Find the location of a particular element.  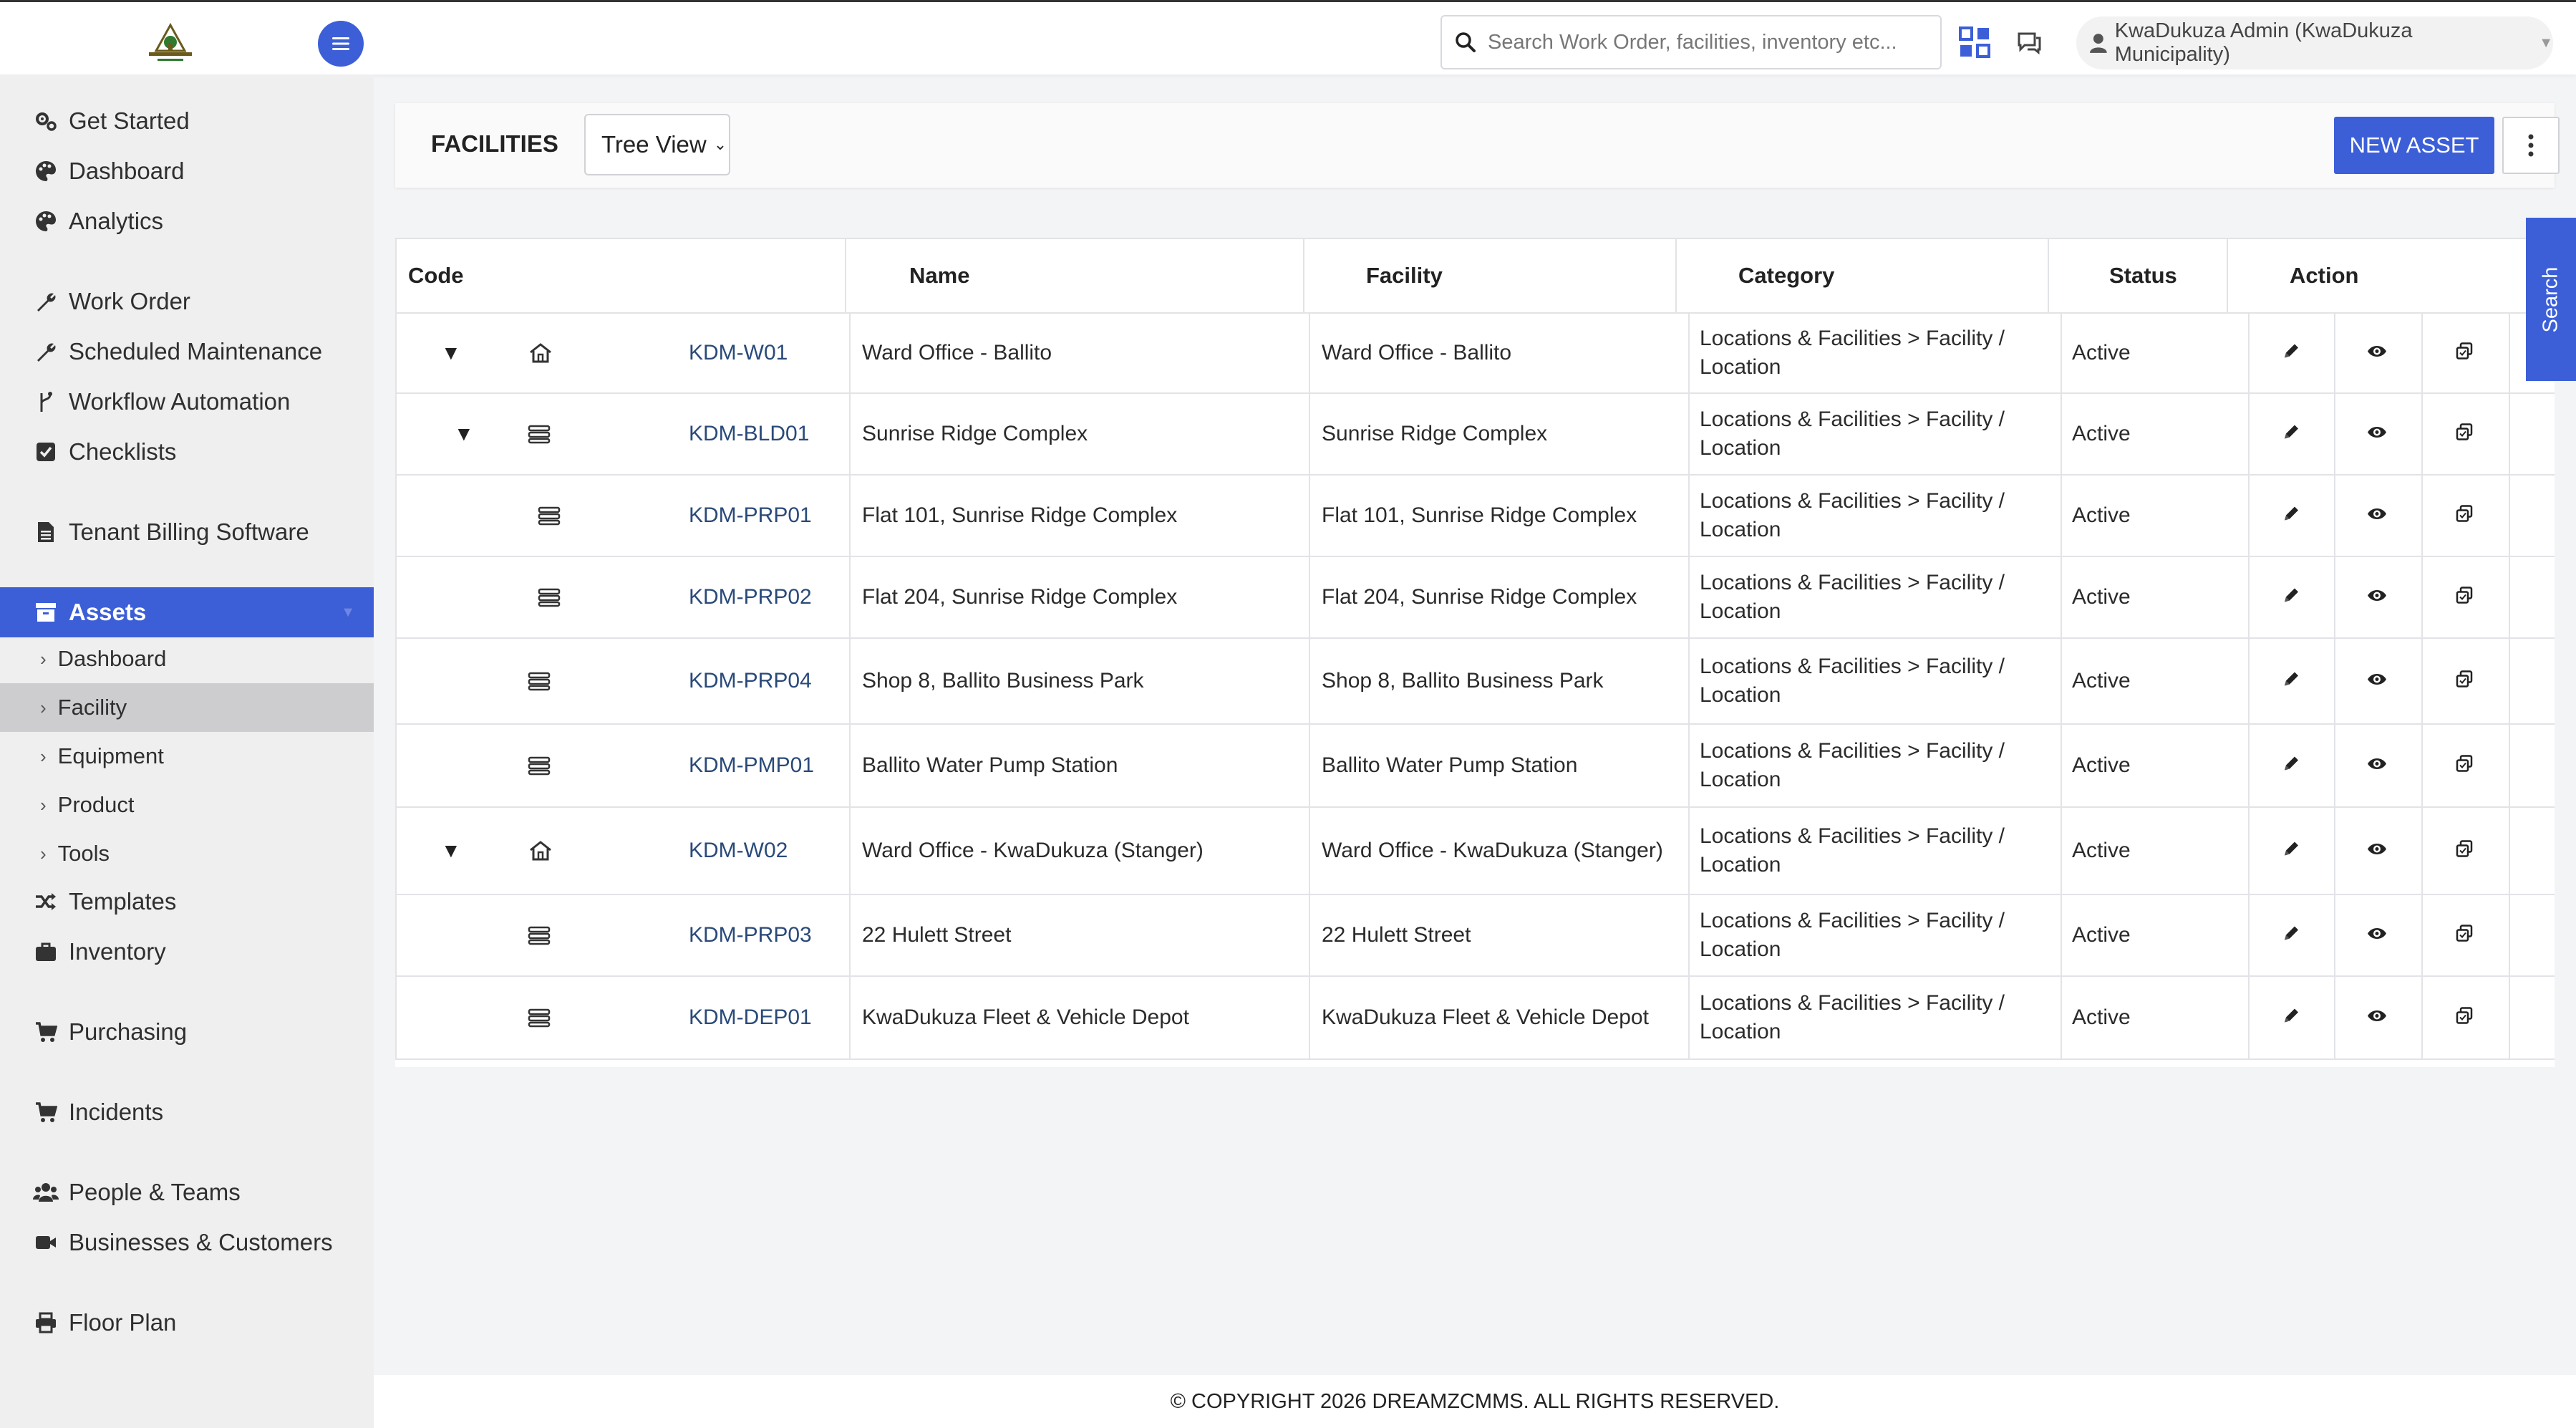

sidebar-item-label: Templates is located at coordinates (123, 901).